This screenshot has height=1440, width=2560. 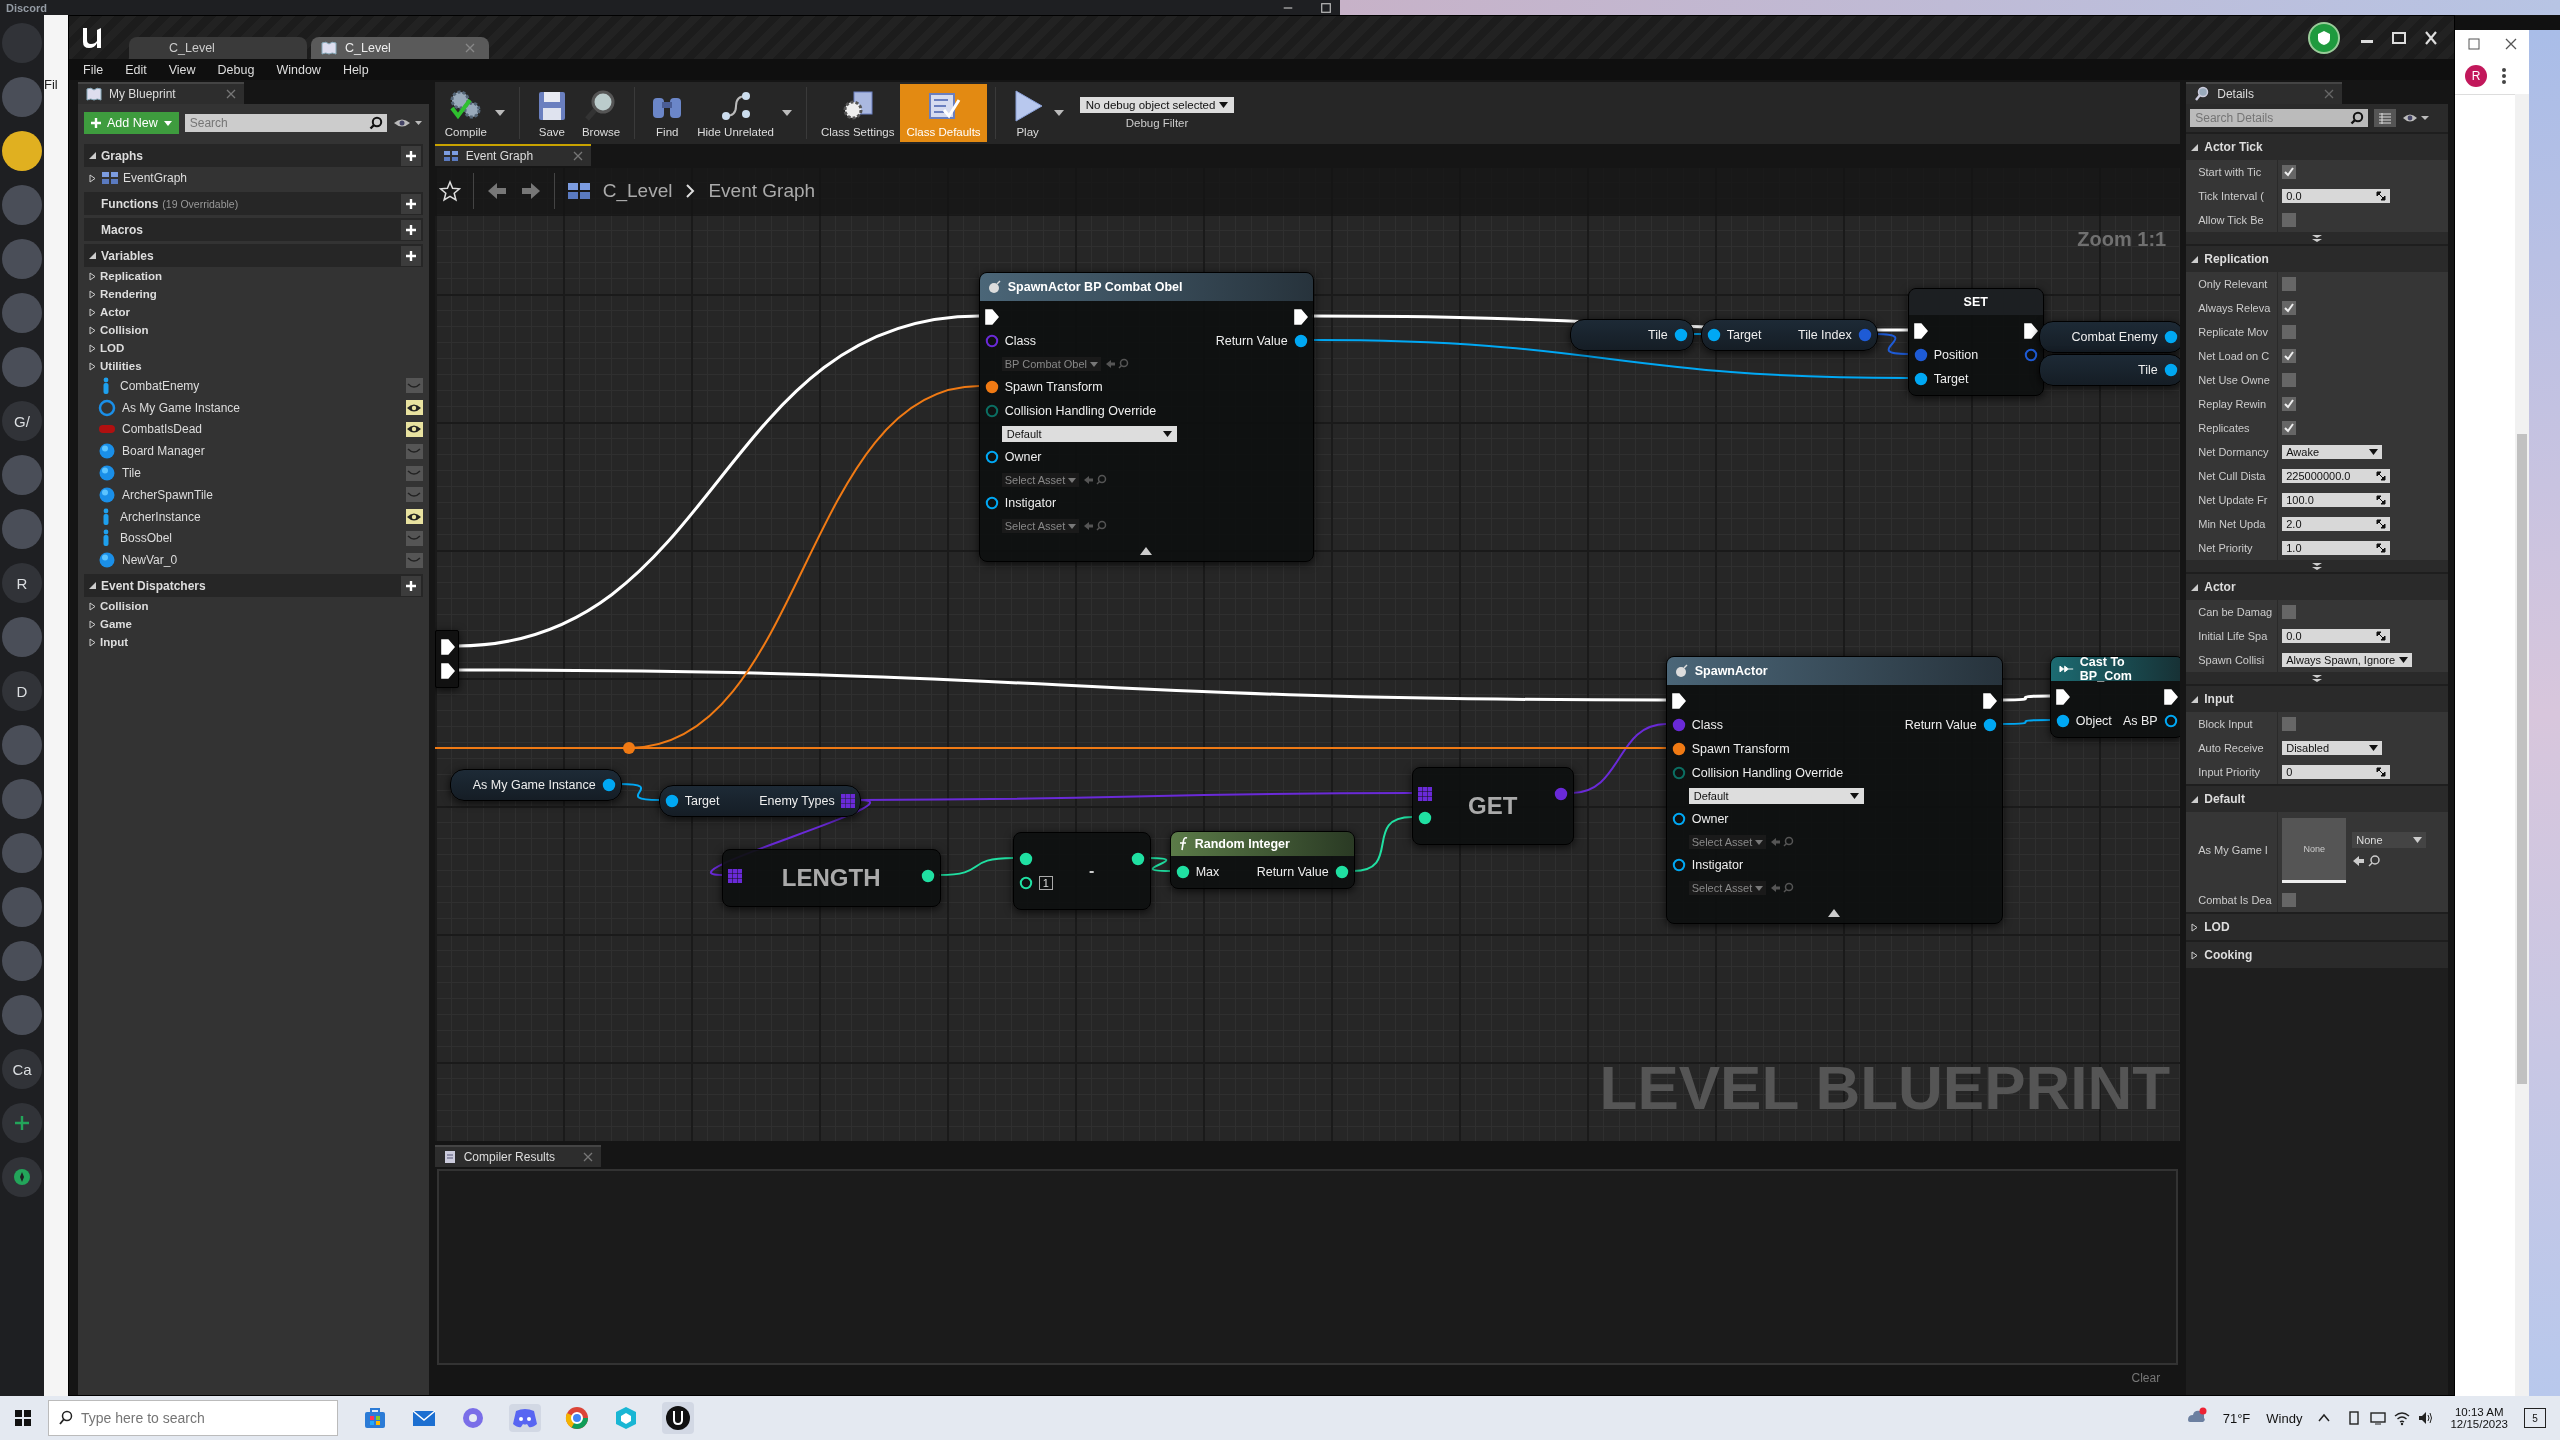 What do you see at coordinates (512, 155) in the screenshot?
I see `graph-tab: Event Graph` at bounding box center [512, 155].